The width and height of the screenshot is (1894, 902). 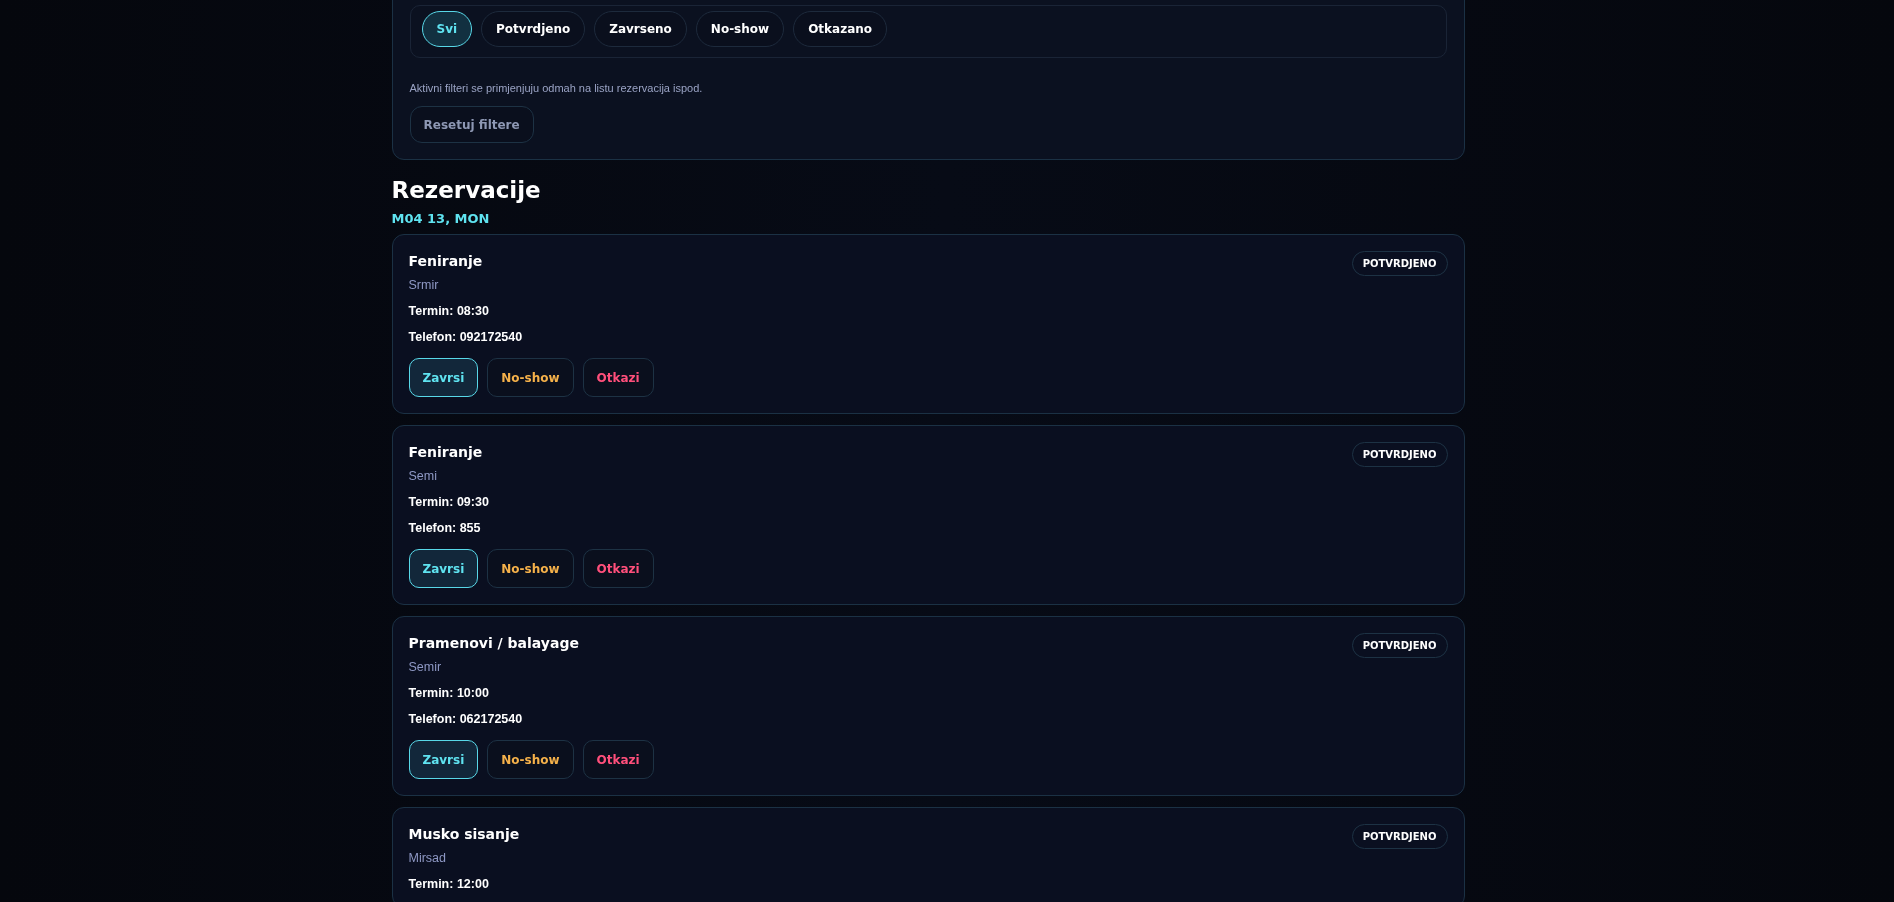 What do you see at coordinates (840, 29) in the screenshot?
I see `filter-chip: Otkazano` at bounding box center [840, 29].